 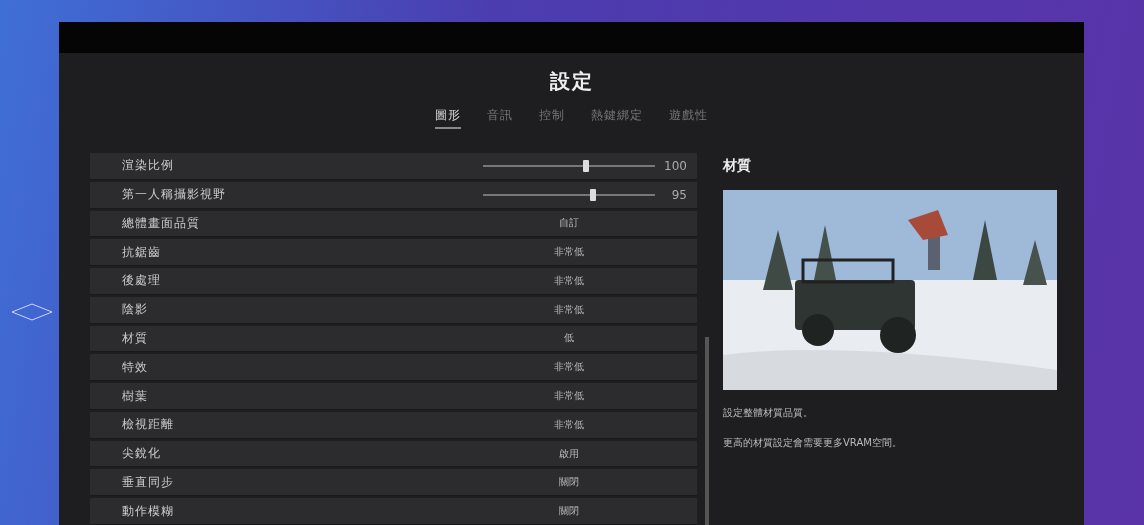 What do you see at coordinates (393, 368) in the screenshot?
I see `setting-row: 特效 非常低` at bounding box center [393, 368].